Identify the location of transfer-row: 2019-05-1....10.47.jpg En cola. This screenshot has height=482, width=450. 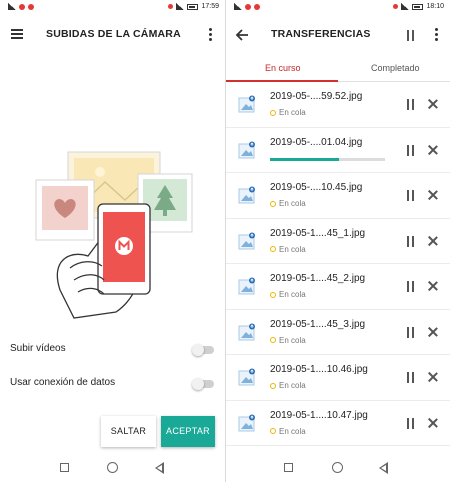
(338, 423).